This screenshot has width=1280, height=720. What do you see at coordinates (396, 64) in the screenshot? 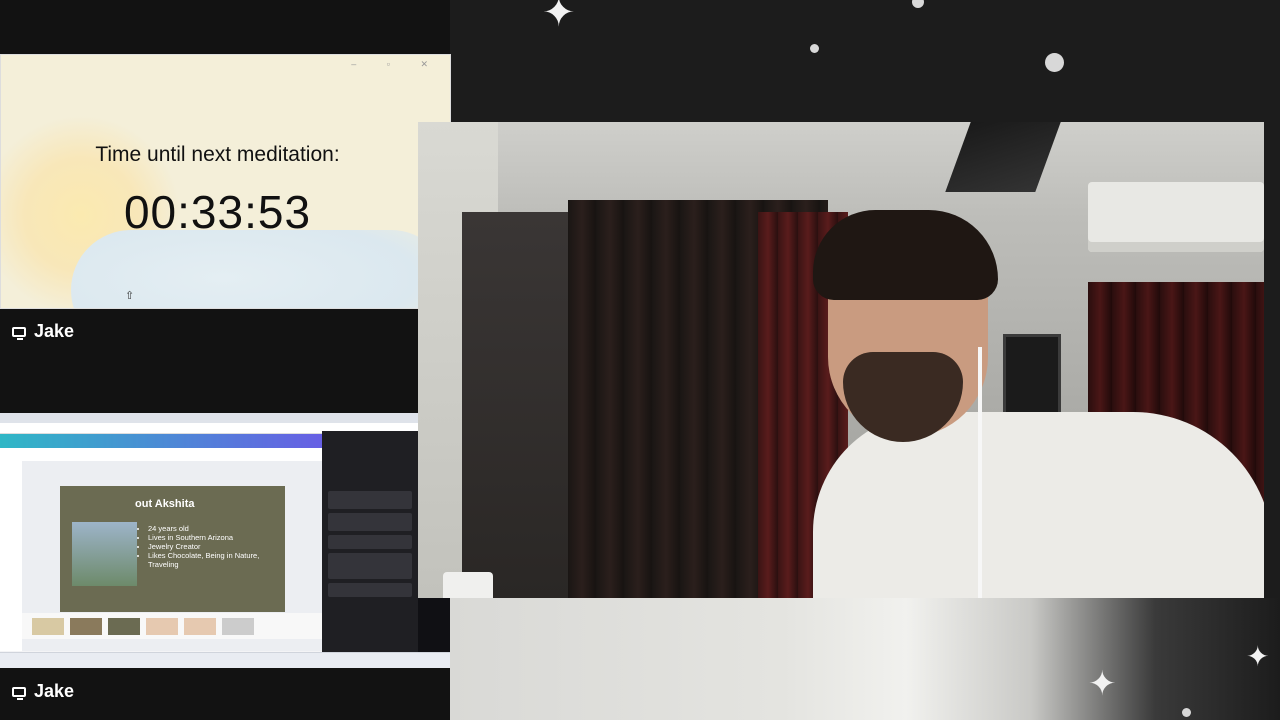
I see `window-controls: – ▫ ✕` at bounding box center [396, 64].